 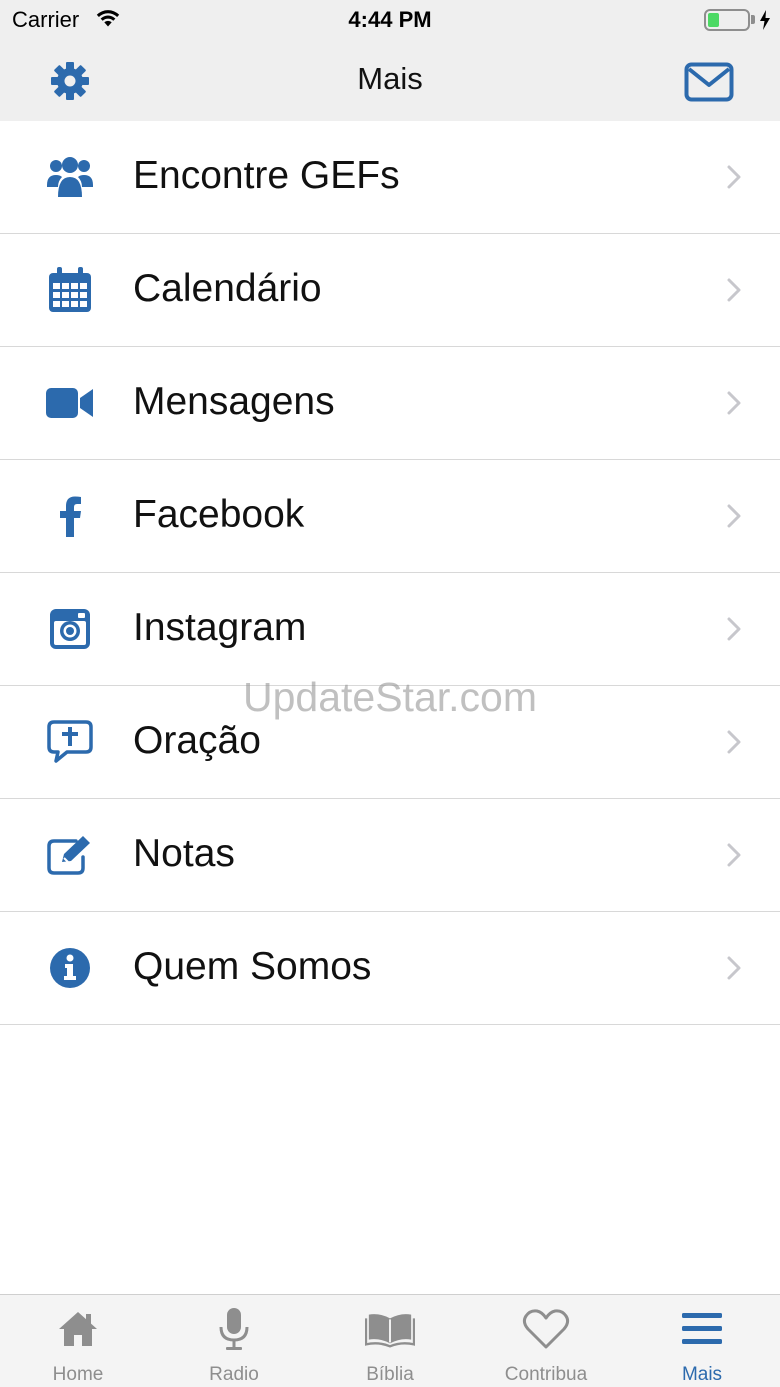 I want to click on tab-label: Radio, so click(x=234, y=1374).